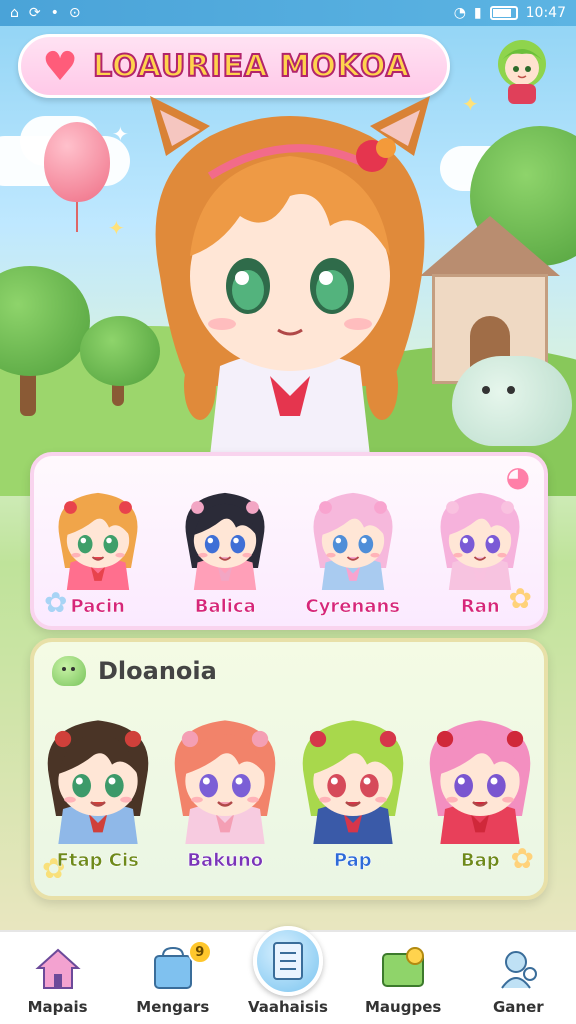 This screenshot has height=1024, width=576. Describe the element at coordinates (60, 67) in the screenshot. I see `heart-icon: ♥` at that location.